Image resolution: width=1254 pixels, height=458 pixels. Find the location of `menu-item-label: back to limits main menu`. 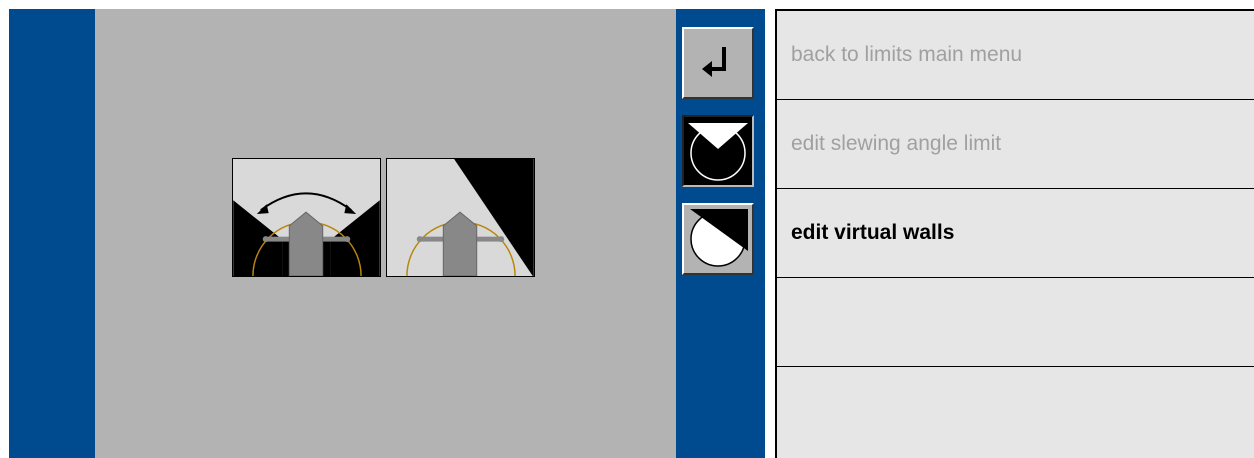

menu-item-label: back to limits main menu is located at coordinates (907, 54).